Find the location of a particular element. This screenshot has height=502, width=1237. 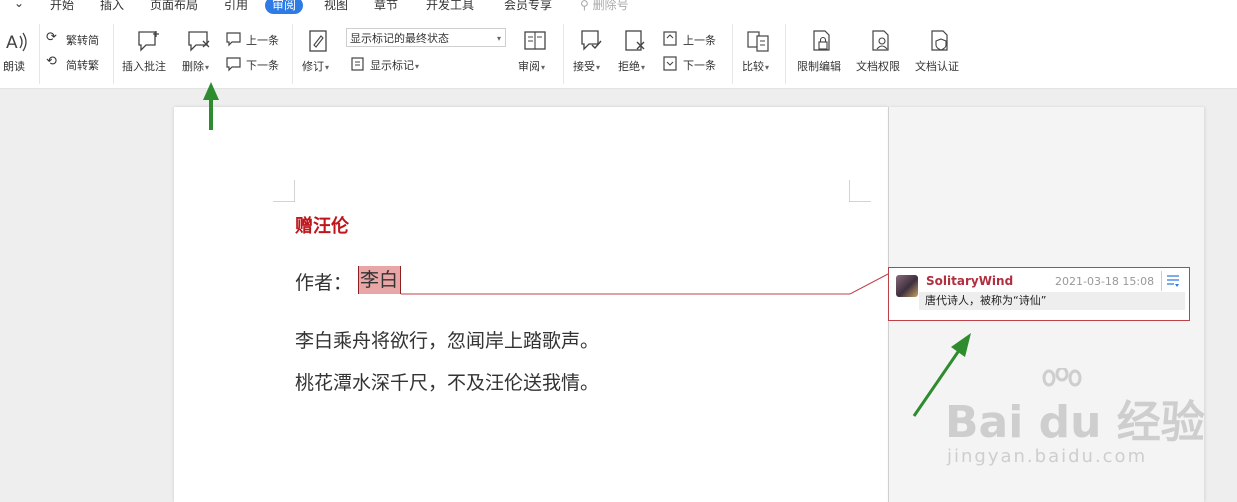

menu-tab-chapter: 章节 is located at coordinates (386, 6).